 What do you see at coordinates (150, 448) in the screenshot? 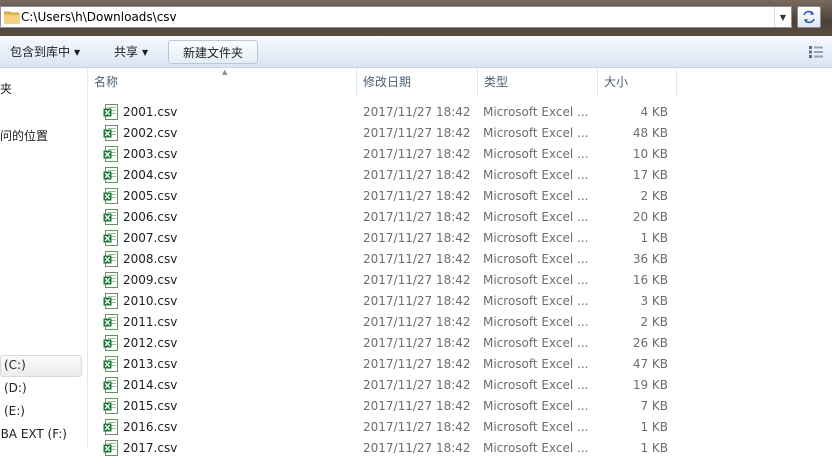
I see `file-name: 2017.csv` at bounding box center [150, 448].